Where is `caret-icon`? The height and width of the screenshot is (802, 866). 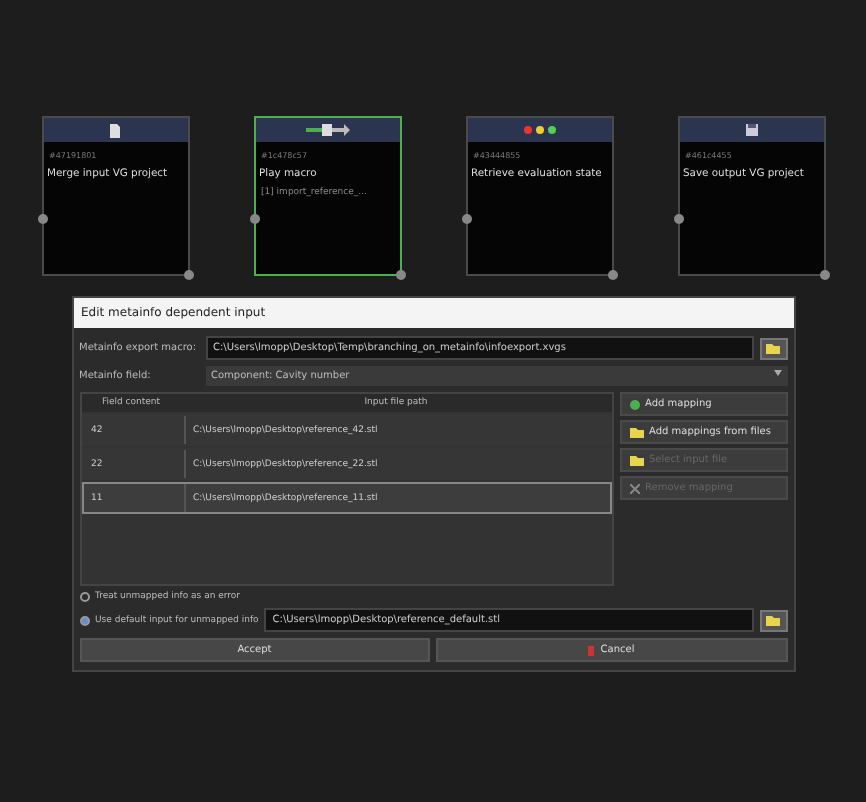
caret-icon is located at coordinates (777, 373).